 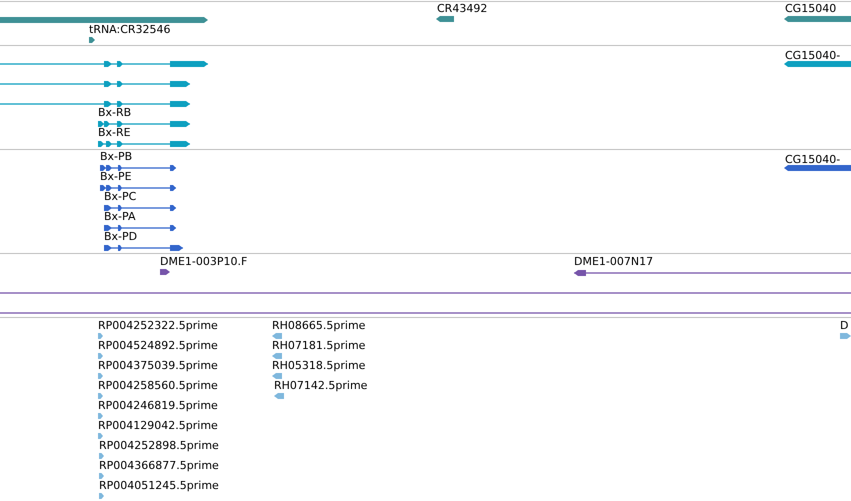 What do you see at coordinates (158, 366) in the screenshot?
I see `feature-label: RP004375039.5prime` at bounding box center [158, 366].